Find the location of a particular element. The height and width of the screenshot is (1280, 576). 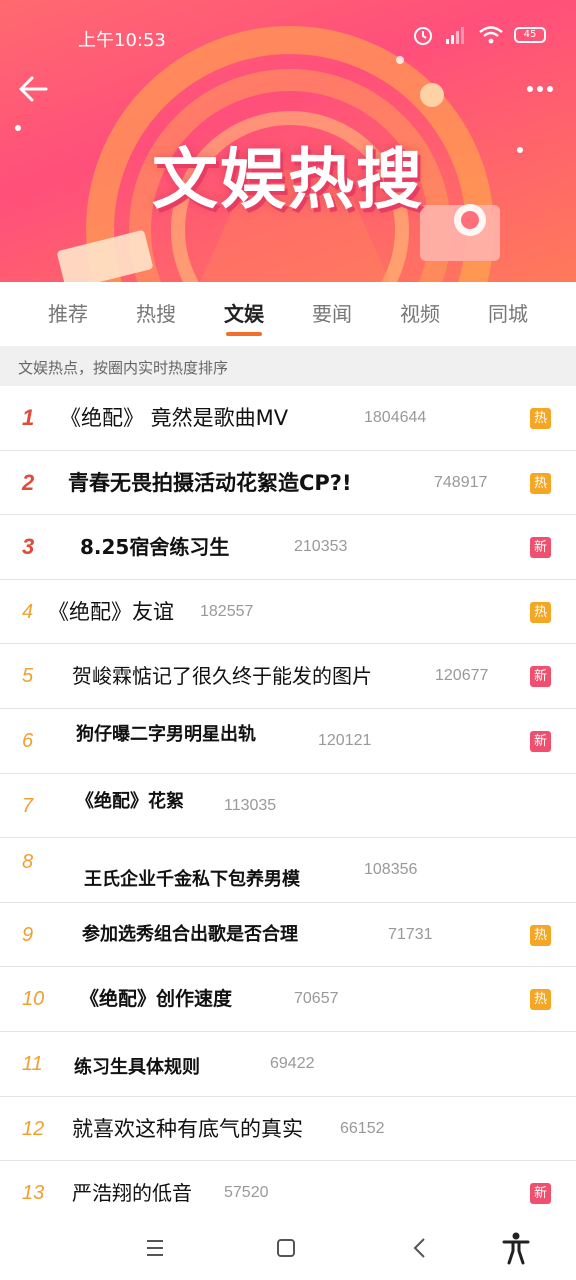

item-heat-count: 66152 is located at coordinates (362, 1128).